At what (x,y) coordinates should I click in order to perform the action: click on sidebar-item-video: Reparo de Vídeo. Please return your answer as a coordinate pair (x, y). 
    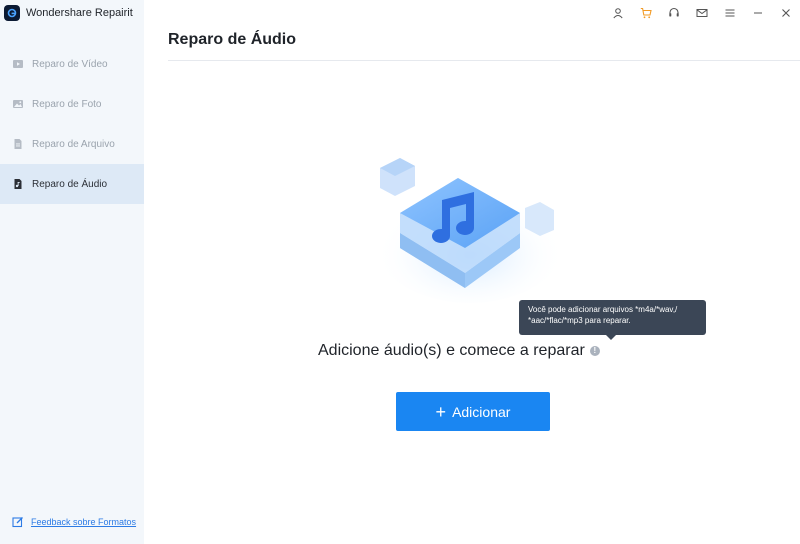
    Looking at the image, I should click on (72, 64).